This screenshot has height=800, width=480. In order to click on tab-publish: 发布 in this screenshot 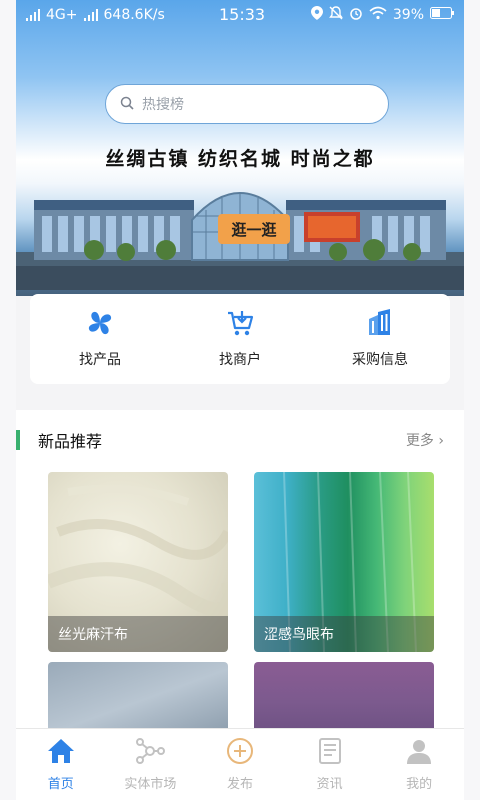, I will do `click(240, 764)`.